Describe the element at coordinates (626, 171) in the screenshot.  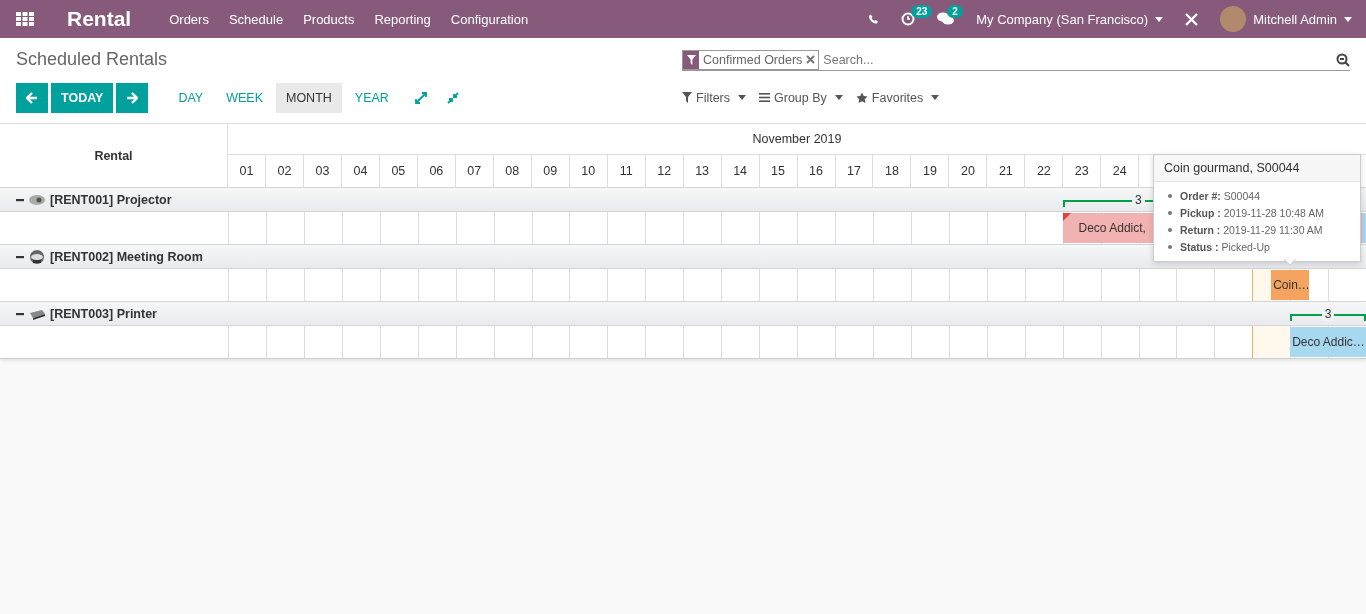
I see `day-label: 11` at that location.